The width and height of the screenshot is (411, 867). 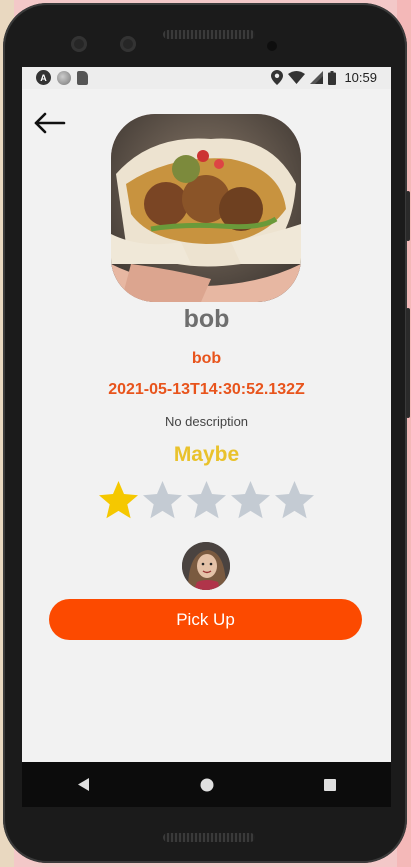 What do you see at coordinates (206, 208) in the screenshot?
I see `food-photo` at bounding box center [206, 208].